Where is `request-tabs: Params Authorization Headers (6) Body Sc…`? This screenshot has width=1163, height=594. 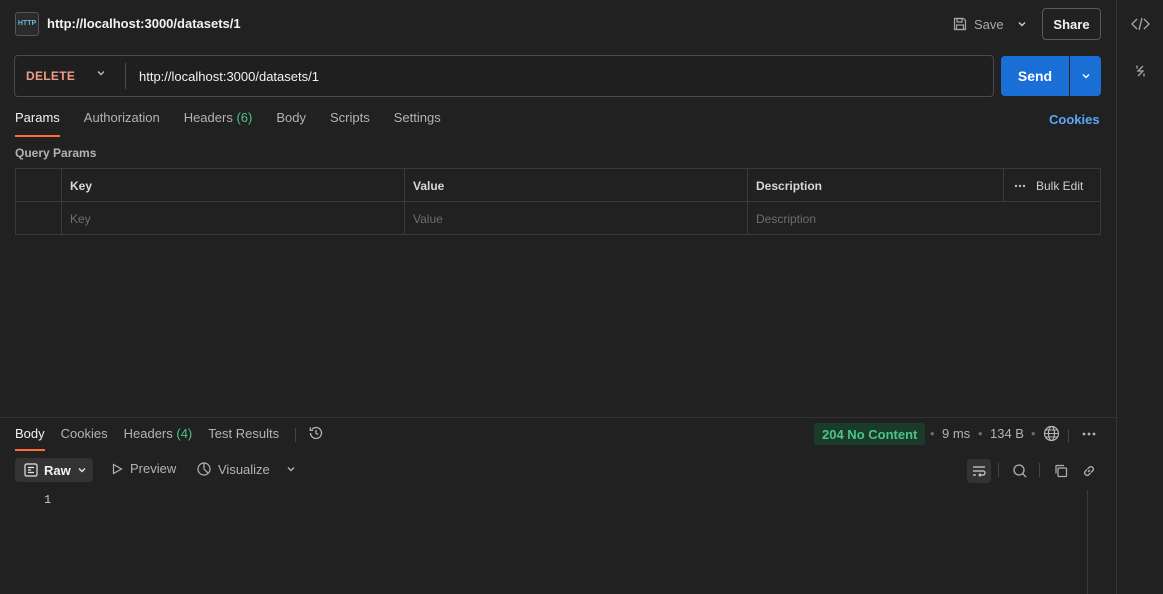
request-tabs: Params Authorization Headers (6) Body Sc… is located at coordinates (240, 123).